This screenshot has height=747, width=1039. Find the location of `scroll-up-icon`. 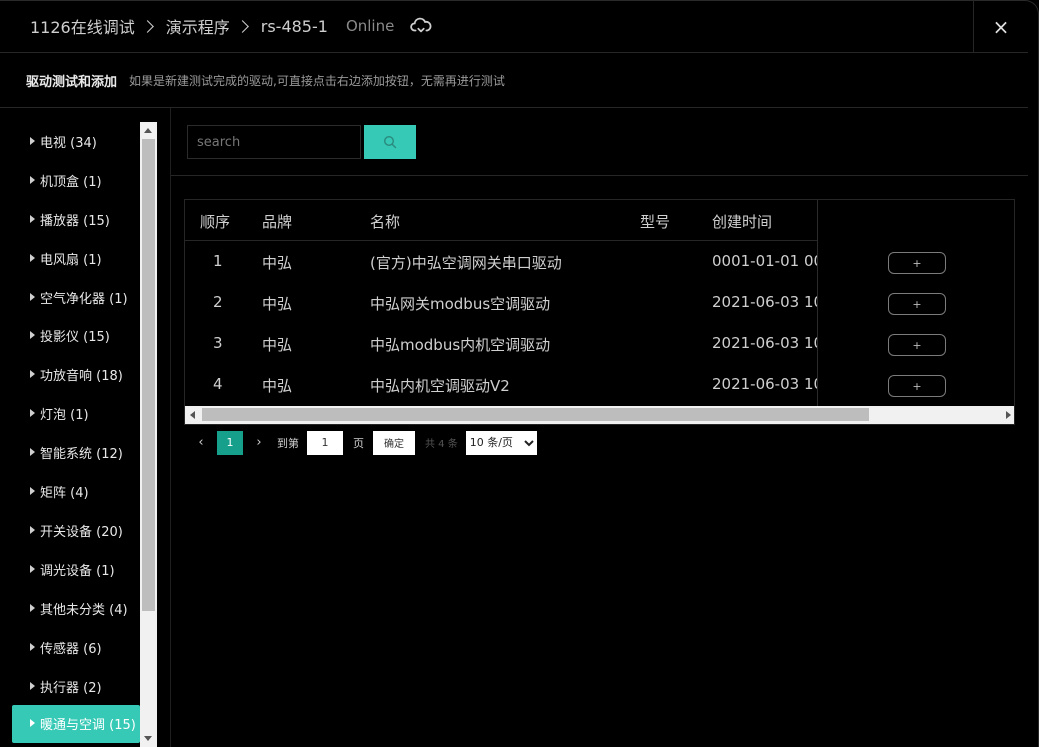

scroll-up-icon is located at coordinates (148, 130).